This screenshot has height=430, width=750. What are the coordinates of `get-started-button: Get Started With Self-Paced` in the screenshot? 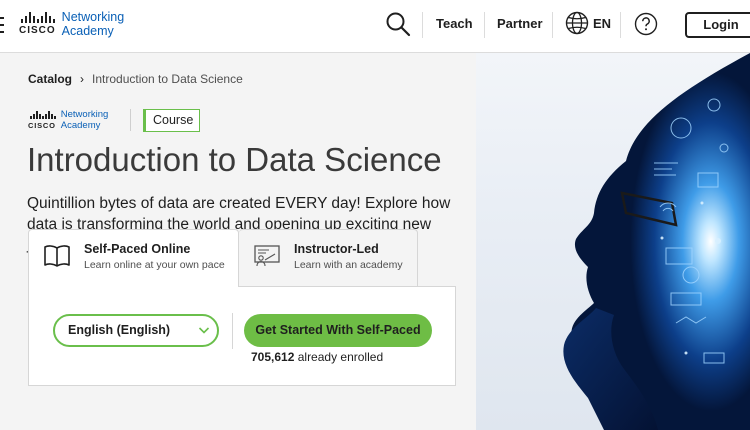 It's located at (338, 330).